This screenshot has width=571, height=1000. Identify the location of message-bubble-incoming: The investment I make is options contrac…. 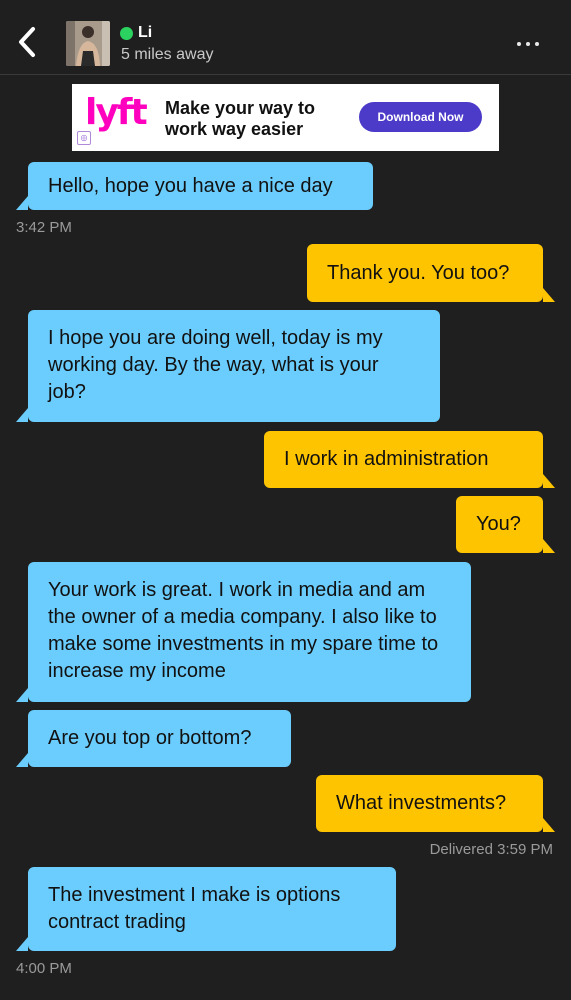
(206, 909).